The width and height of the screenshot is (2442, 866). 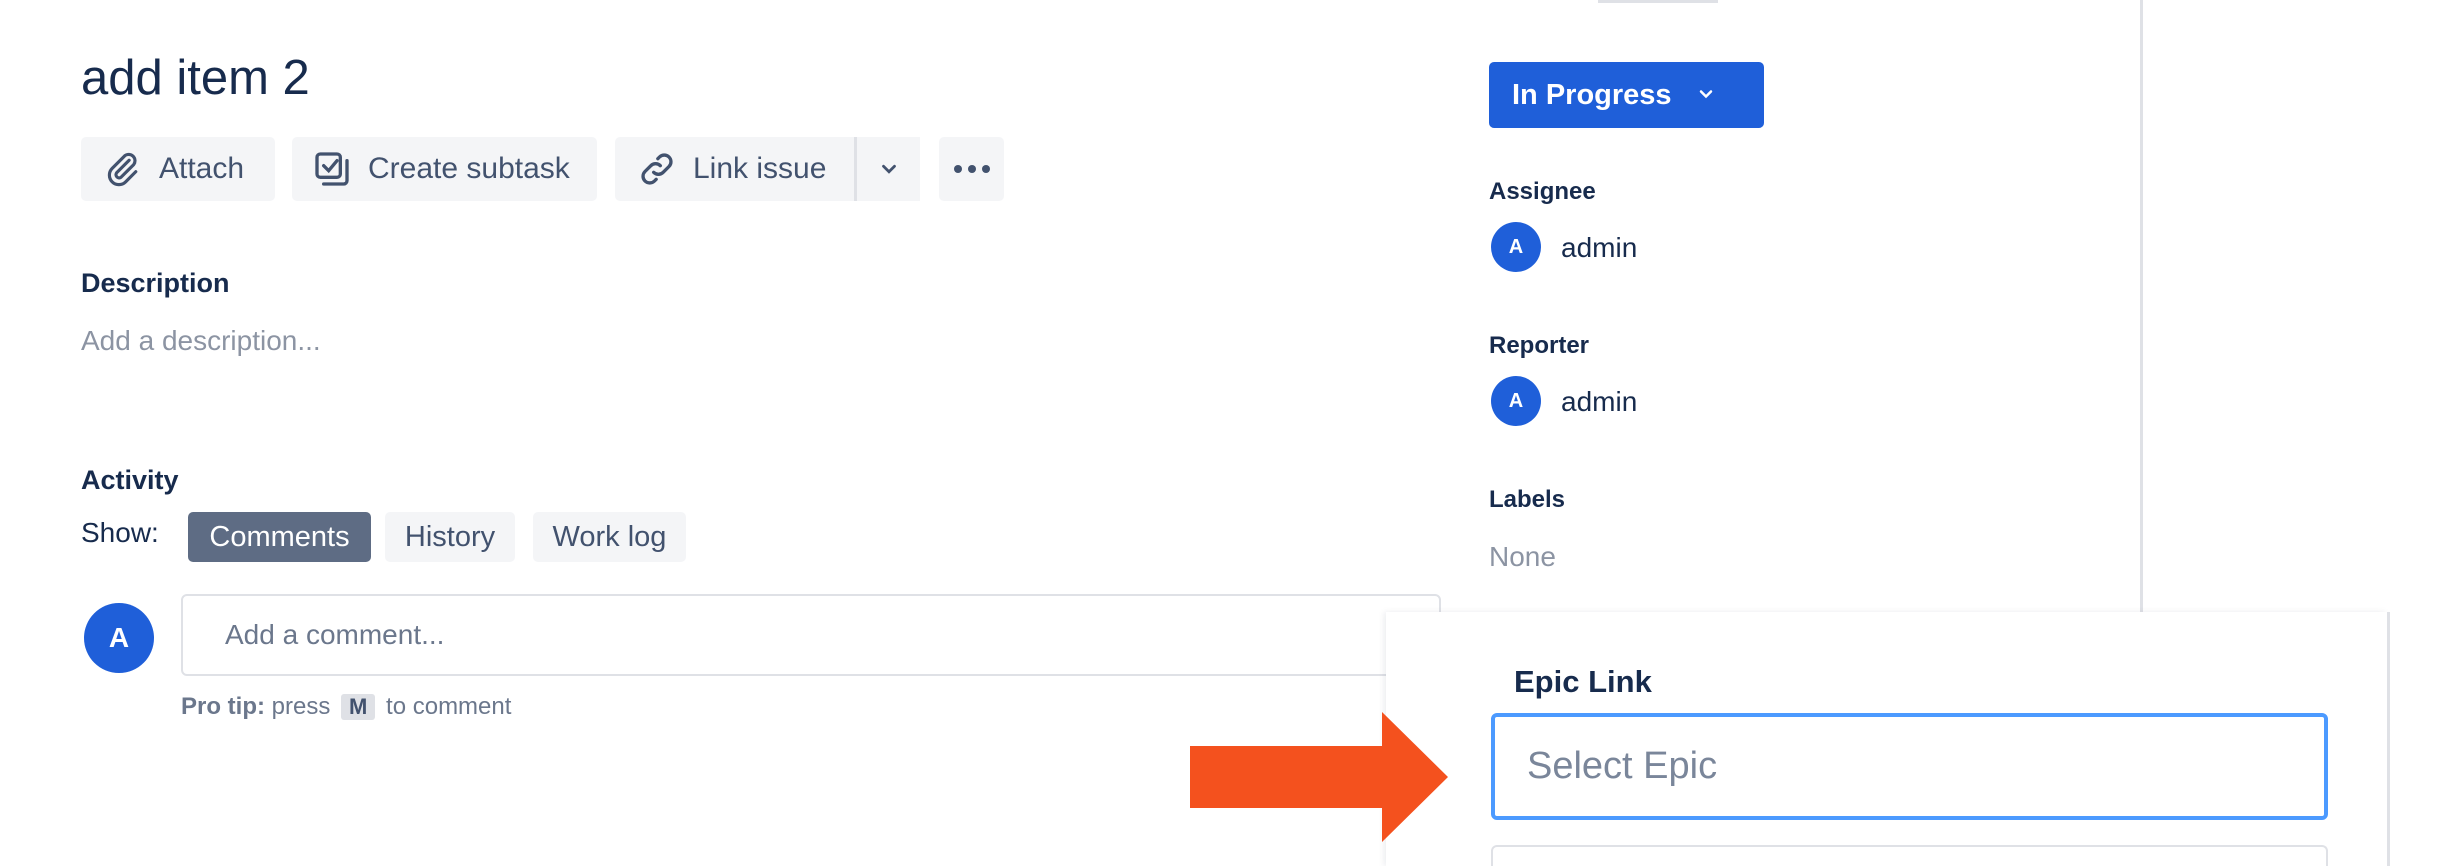 What do you see at coordinates (332, 169) in the screenshot?
I see `subtask-icon` at bounding box center [332, 169].